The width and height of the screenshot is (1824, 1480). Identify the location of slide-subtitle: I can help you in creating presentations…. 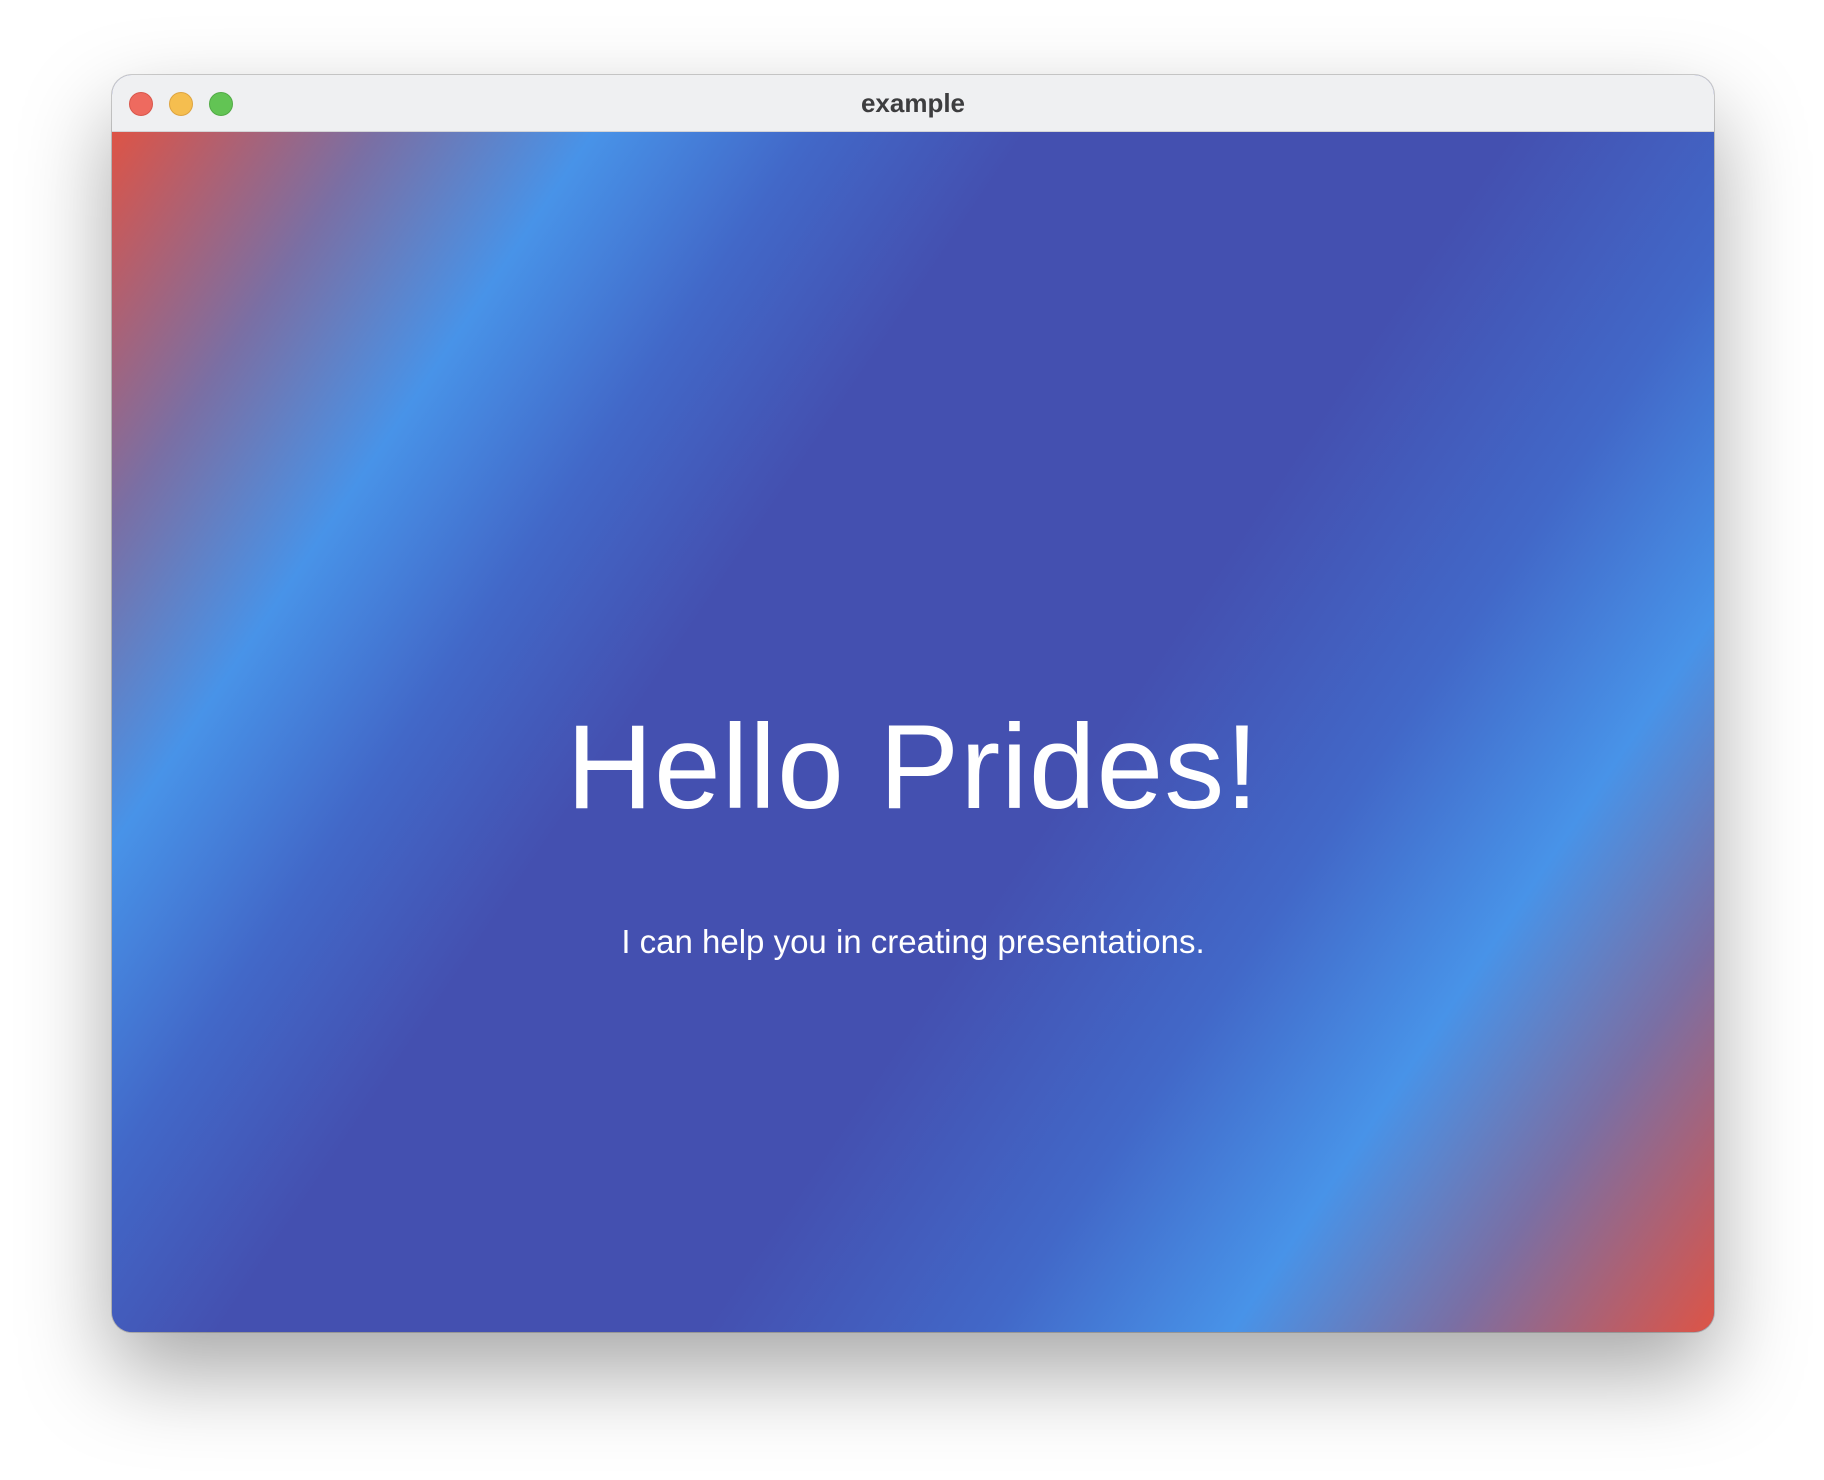
(913, 941).